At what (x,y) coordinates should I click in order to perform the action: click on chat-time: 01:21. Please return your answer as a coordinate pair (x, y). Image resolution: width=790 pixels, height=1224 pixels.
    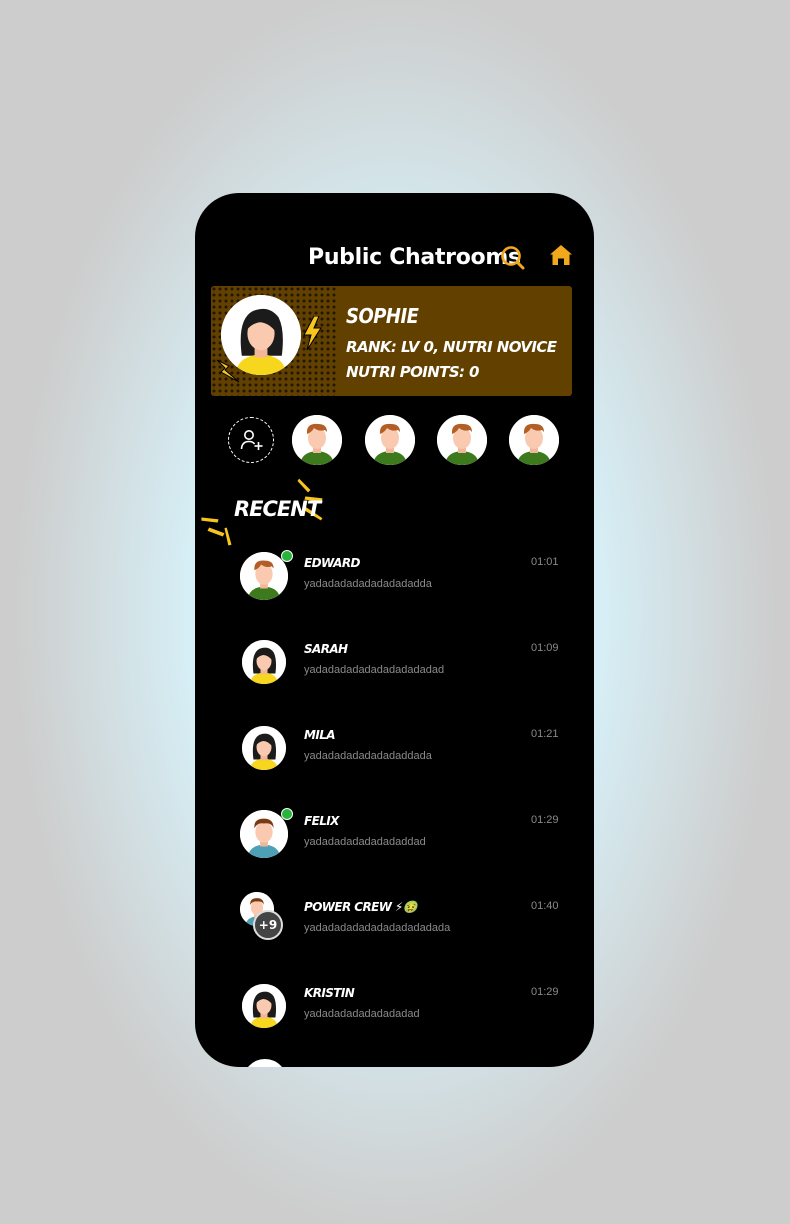
    Looking at the image, I should click on (545, 734).